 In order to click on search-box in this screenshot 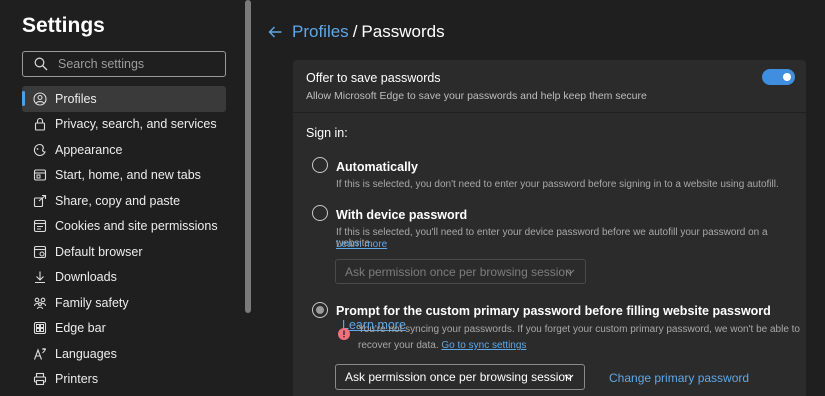, I will do `click(124, 64)`.